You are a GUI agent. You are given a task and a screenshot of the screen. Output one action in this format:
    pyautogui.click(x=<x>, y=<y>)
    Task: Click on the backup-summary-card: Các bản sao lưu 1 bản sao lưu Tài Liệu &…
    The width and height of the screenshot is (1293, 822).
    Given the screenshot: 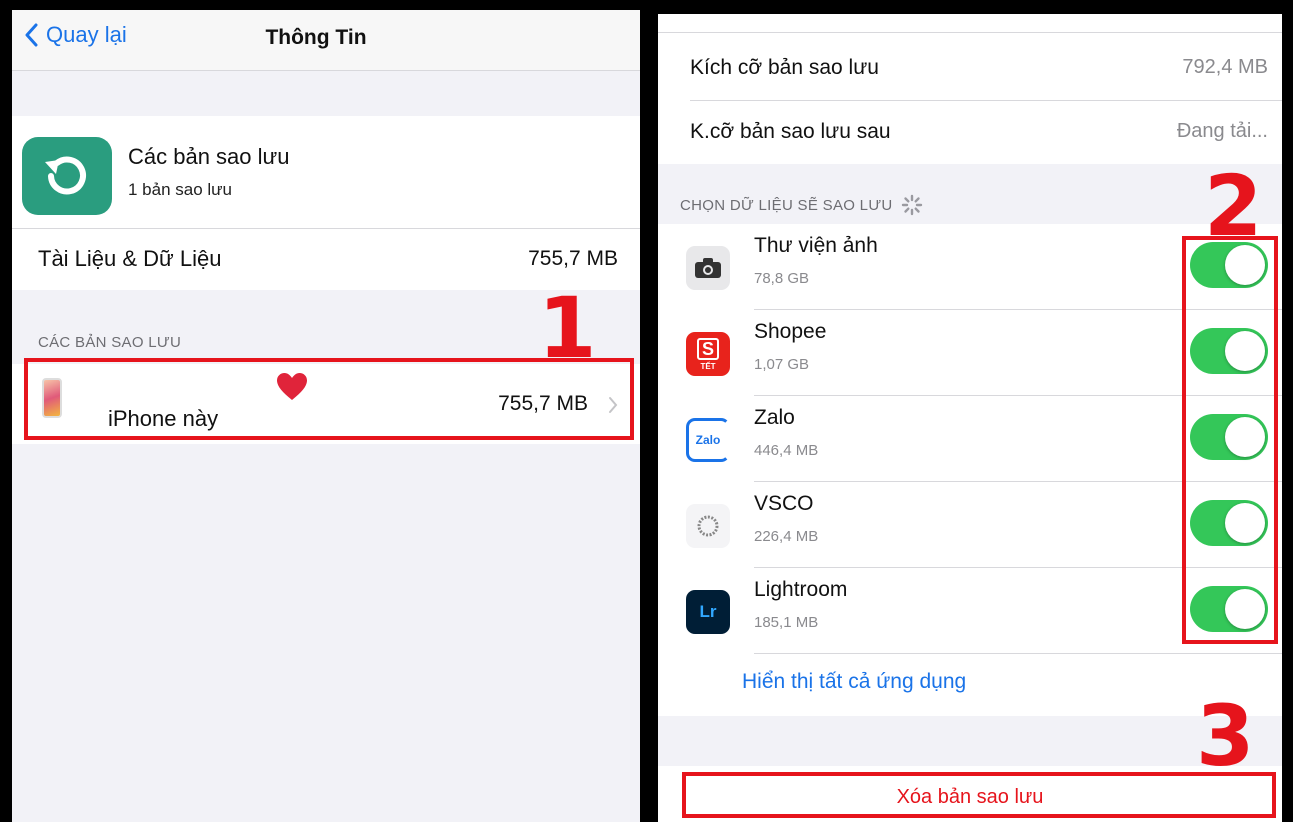 What is the action you would take?
    pyautogui.click(x=326, y=203)
    